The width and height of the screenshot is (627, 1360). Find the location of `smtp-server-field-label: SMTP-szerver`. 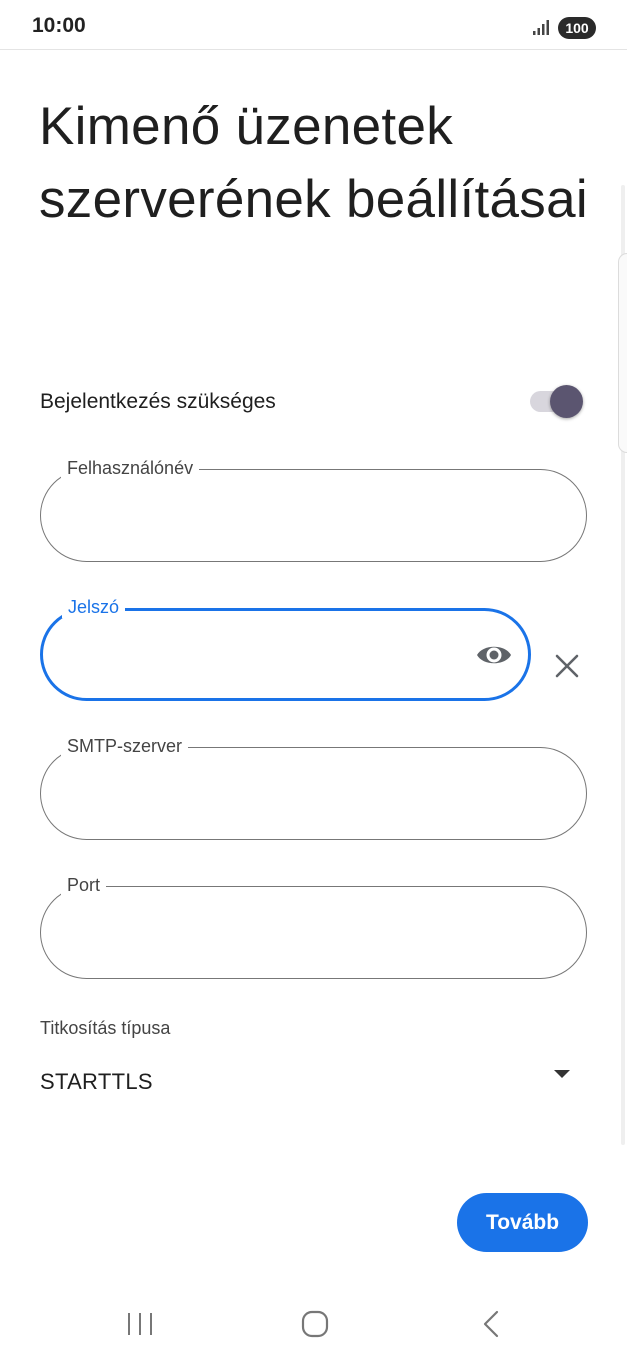

smtp-server-field-label: SMTP-szerver is located at coordinates (125, 746).